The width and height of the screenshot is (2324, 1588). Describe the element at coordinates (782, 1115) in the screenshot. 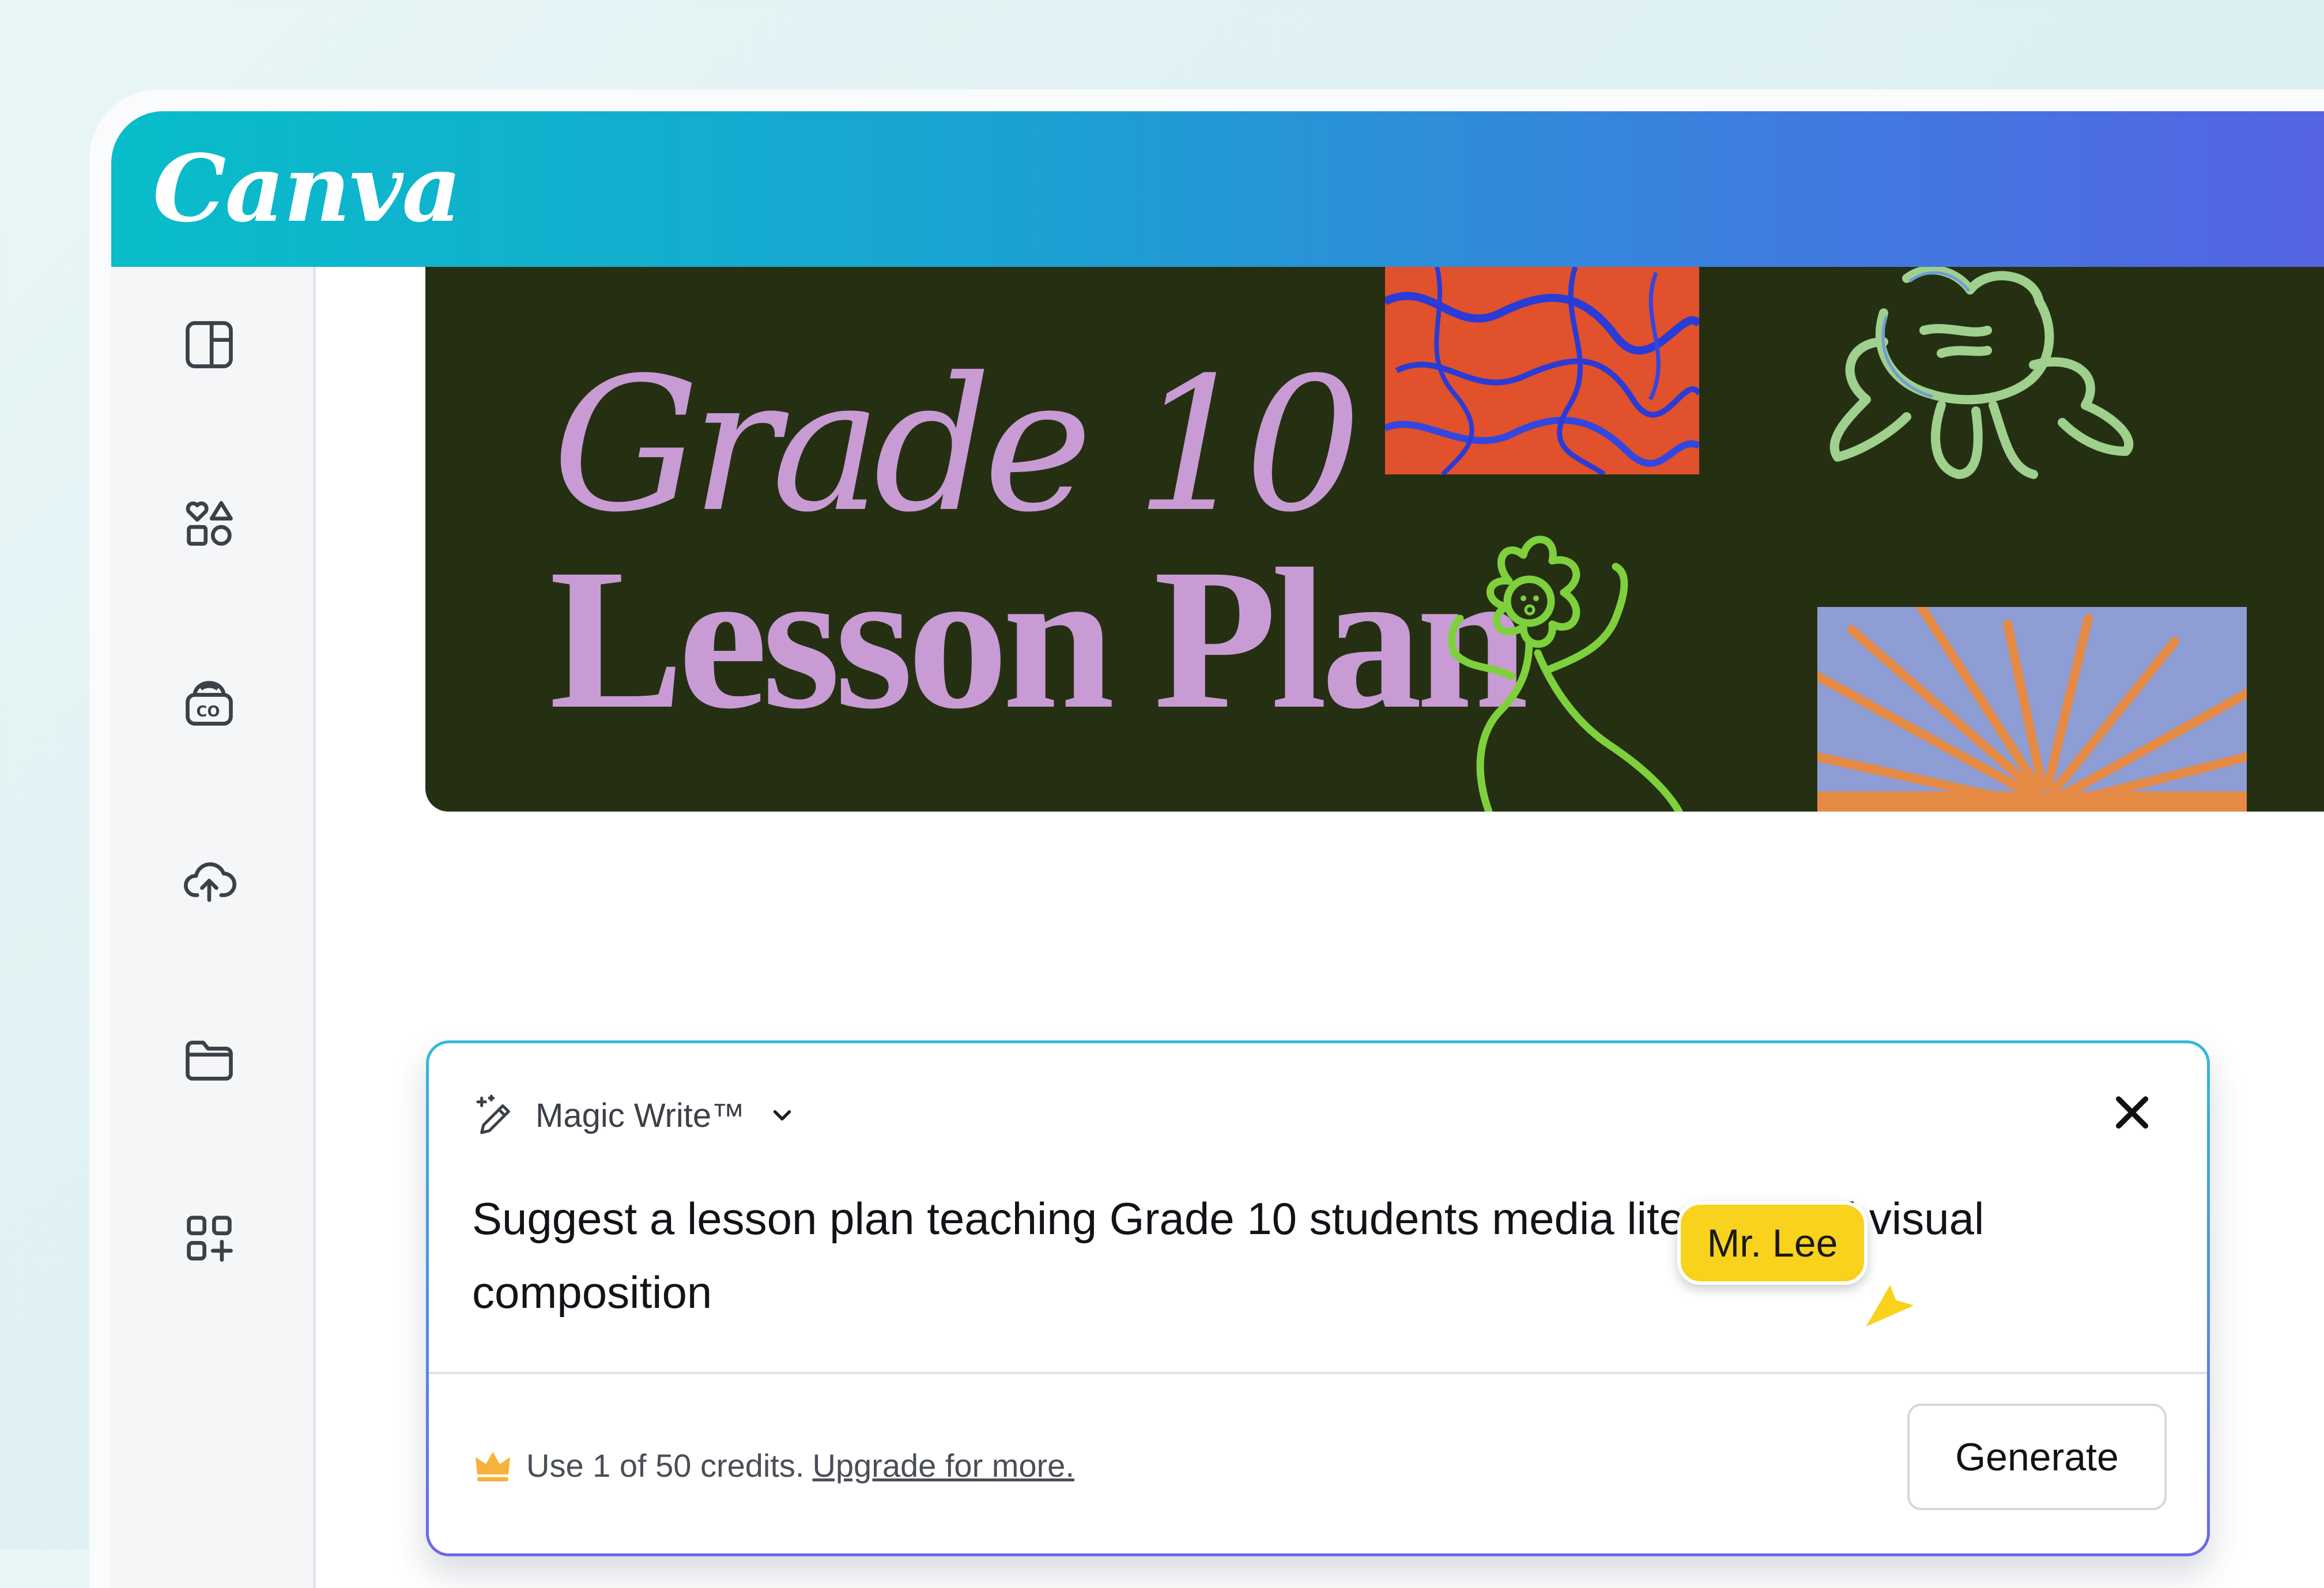

I see `chevron-down-icon` at that location.